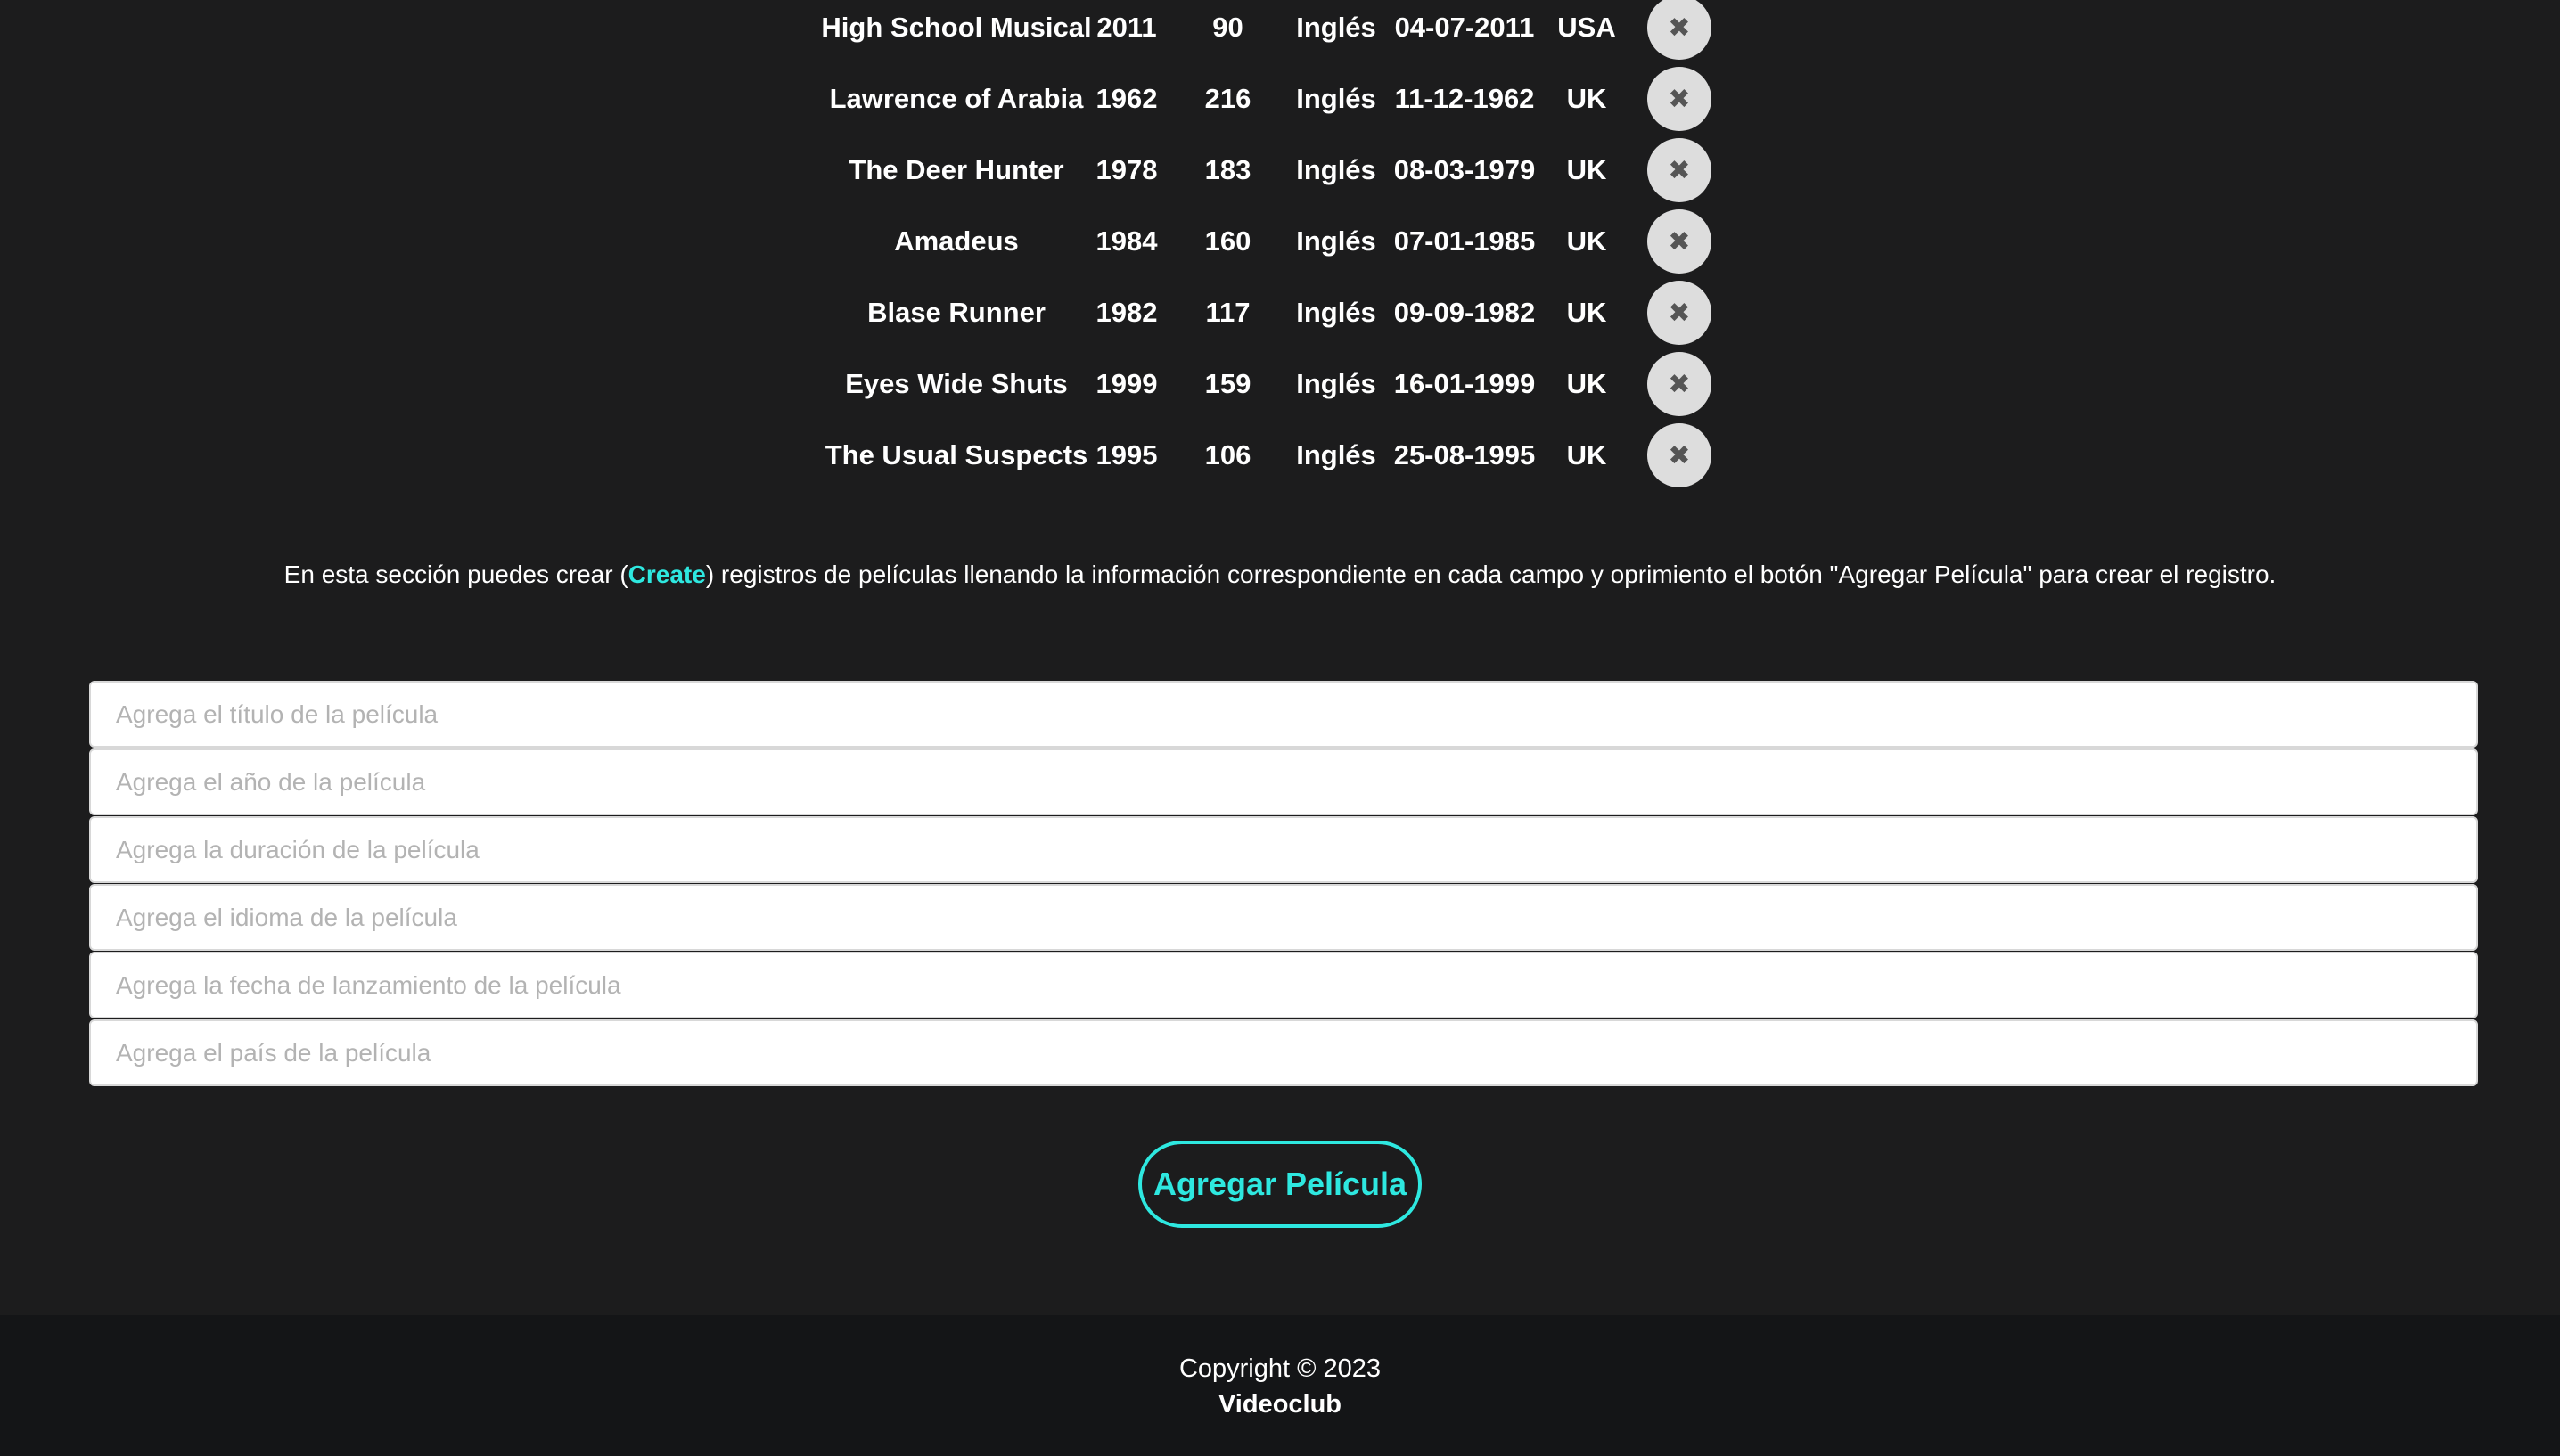 The height and width of the screenshot is (1456, 2560). I want to click on movie-year: 1982, so click(1126, 312).